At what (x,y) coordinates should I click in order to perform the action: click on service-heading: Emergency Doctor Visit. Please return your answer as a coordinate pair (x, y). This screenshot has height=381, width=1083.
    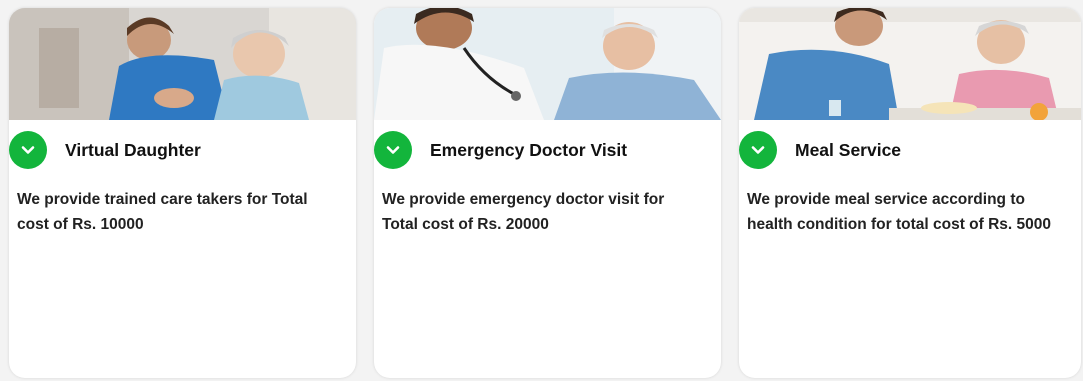
    Looking at the image, I should click on (501, 150).